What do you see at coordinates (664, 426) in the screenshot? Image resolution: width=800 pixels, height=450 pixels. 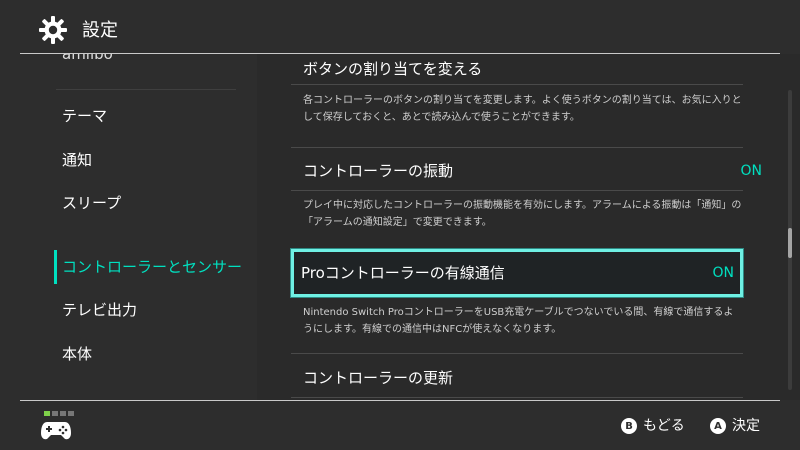 I see `back-button-label: もどる` at bounding box center [664, 426].